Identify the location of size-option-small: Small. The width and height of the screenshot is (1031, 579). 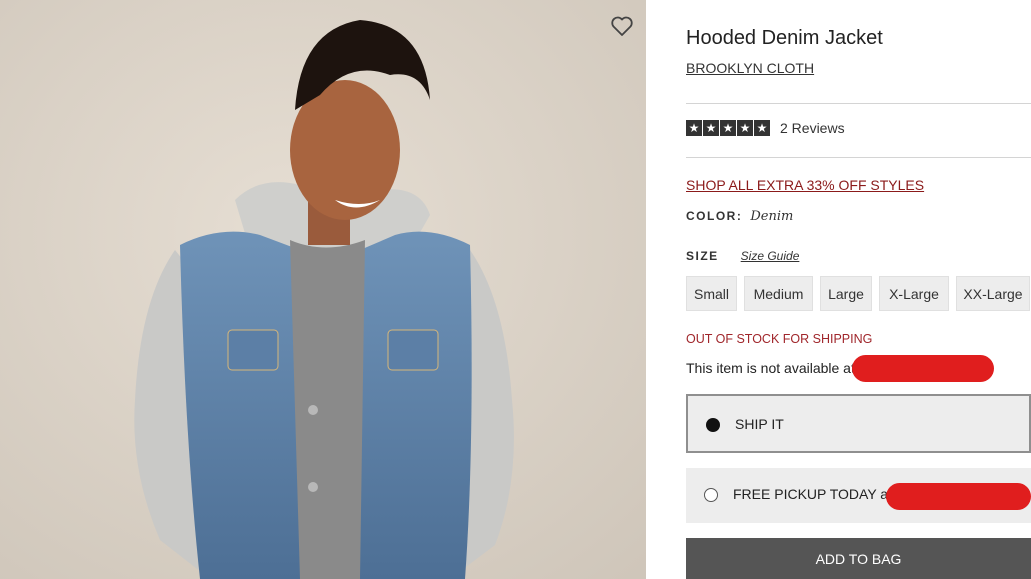
(711, 293).